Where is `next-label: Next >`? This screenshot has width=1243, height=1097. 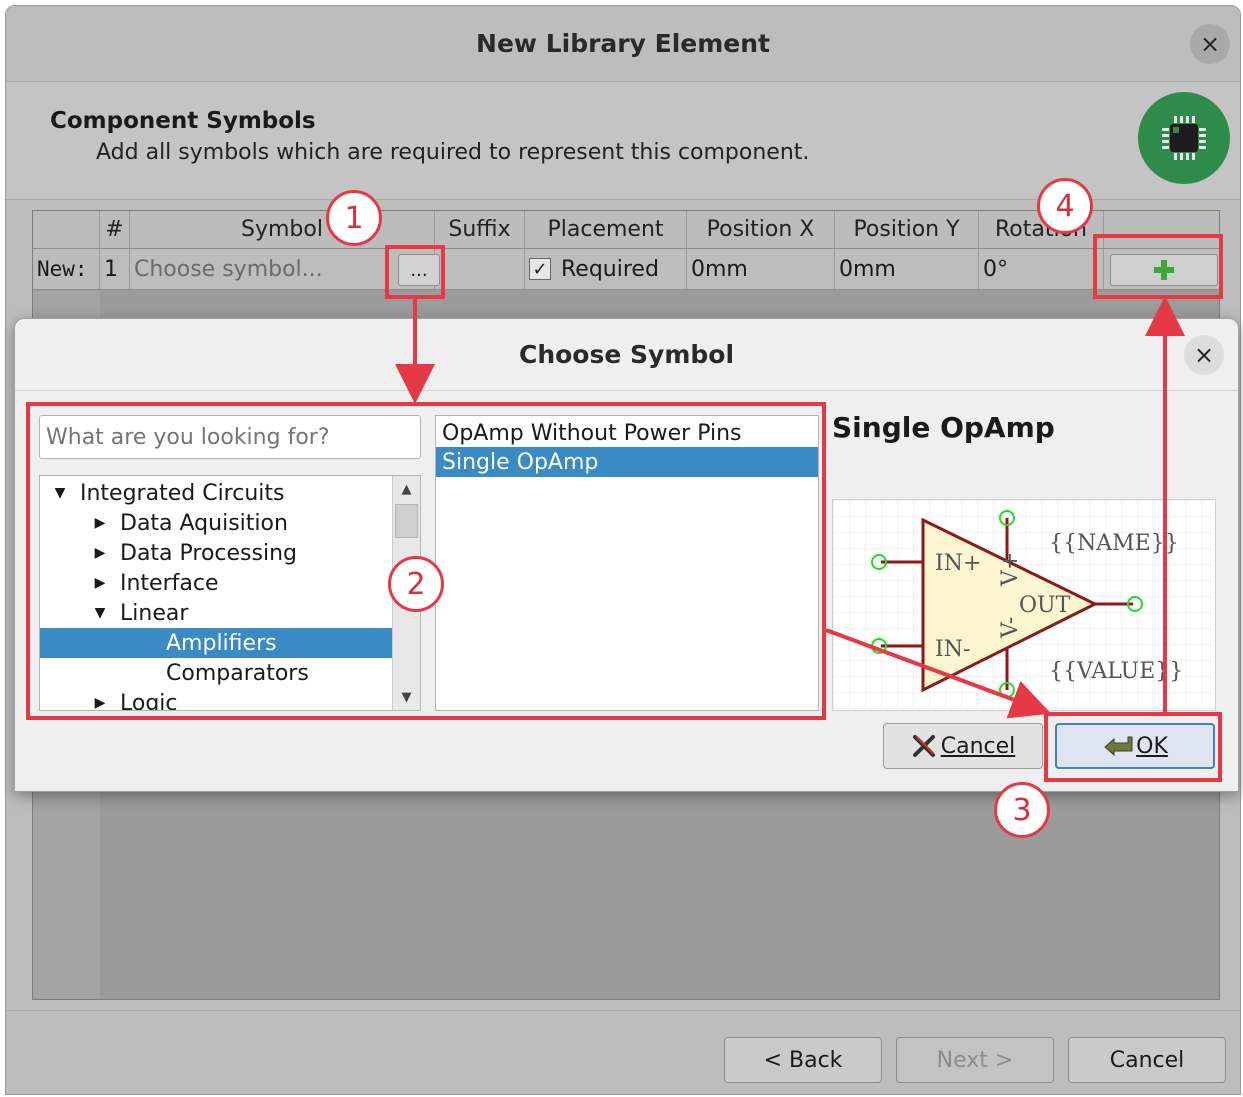
next-label: Next > is located at coordinates (975, 1060).